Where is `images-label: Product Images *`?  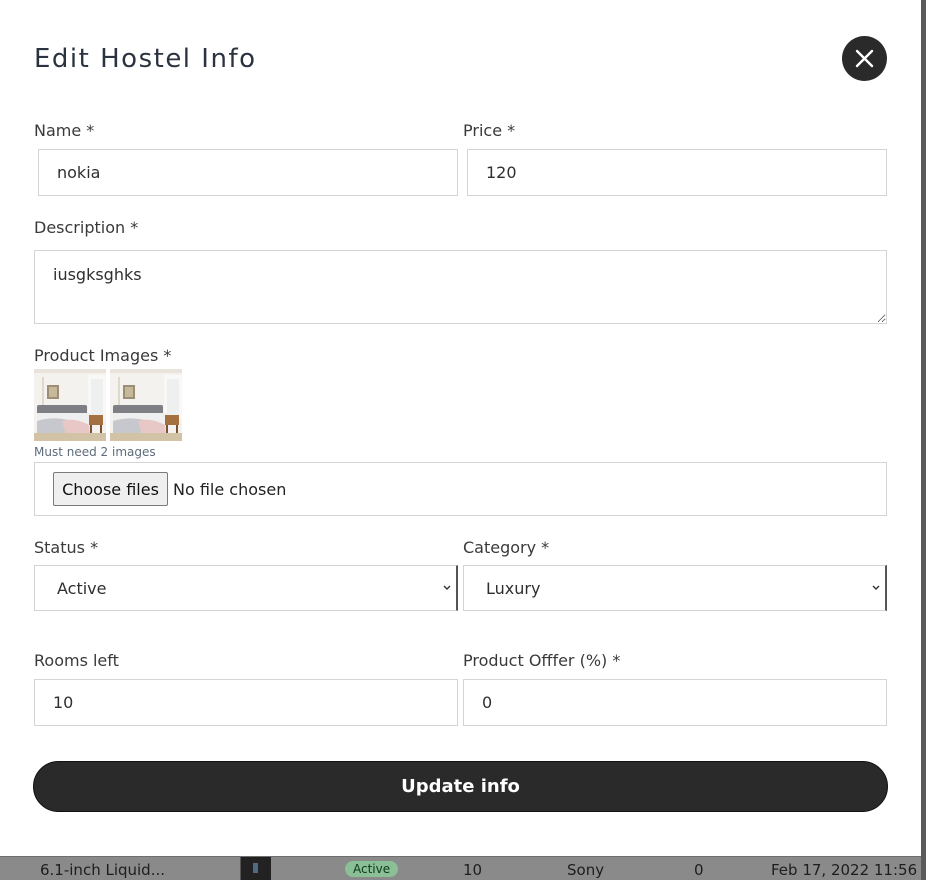
images-label: Product Images * is located at coordinates (103, 355).